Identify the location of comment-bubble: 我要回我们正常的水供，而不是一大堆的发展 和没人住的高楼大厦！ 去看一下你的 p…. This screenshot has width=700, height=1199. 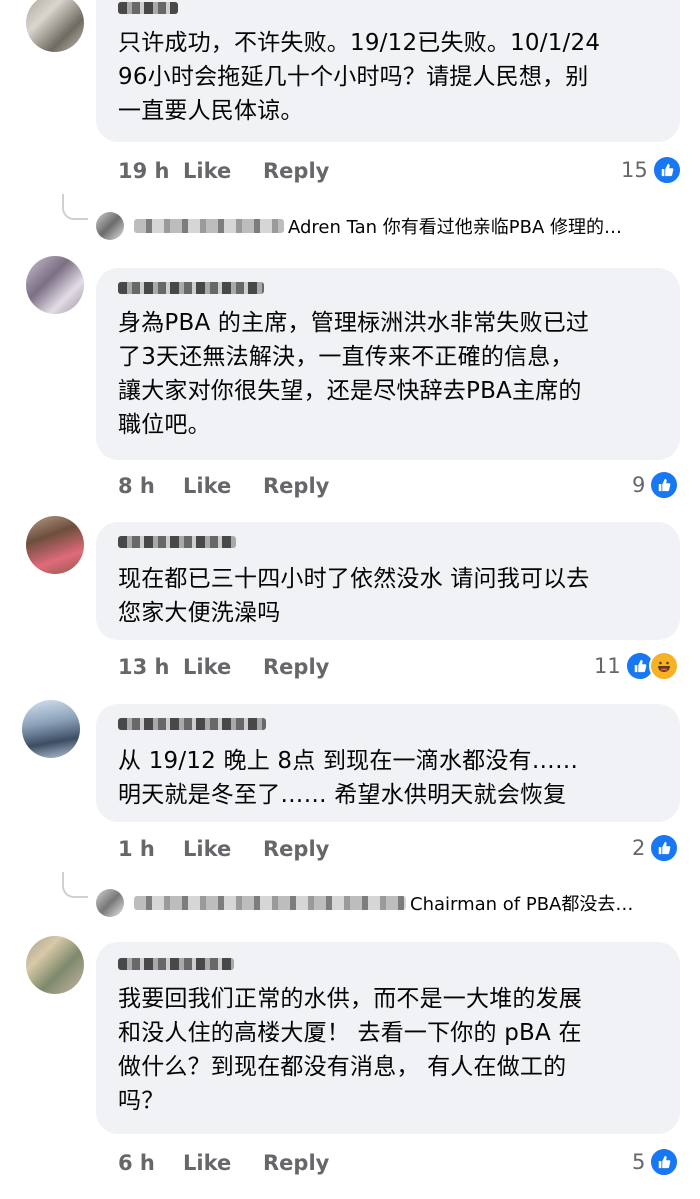
(388, 1038).